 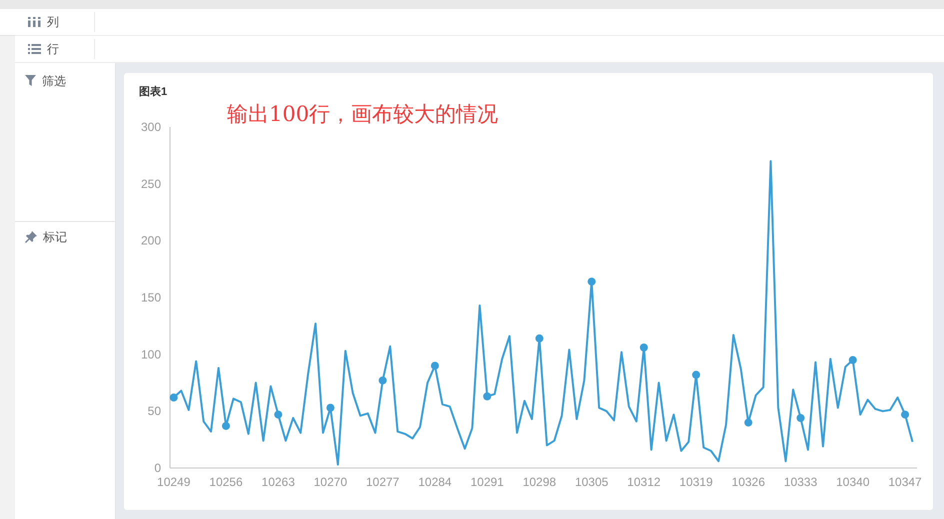 What do you see at coordinates (150, 127) in the screenshot?
I see `y-tick-label: 300` at bounding box center [150, 127].